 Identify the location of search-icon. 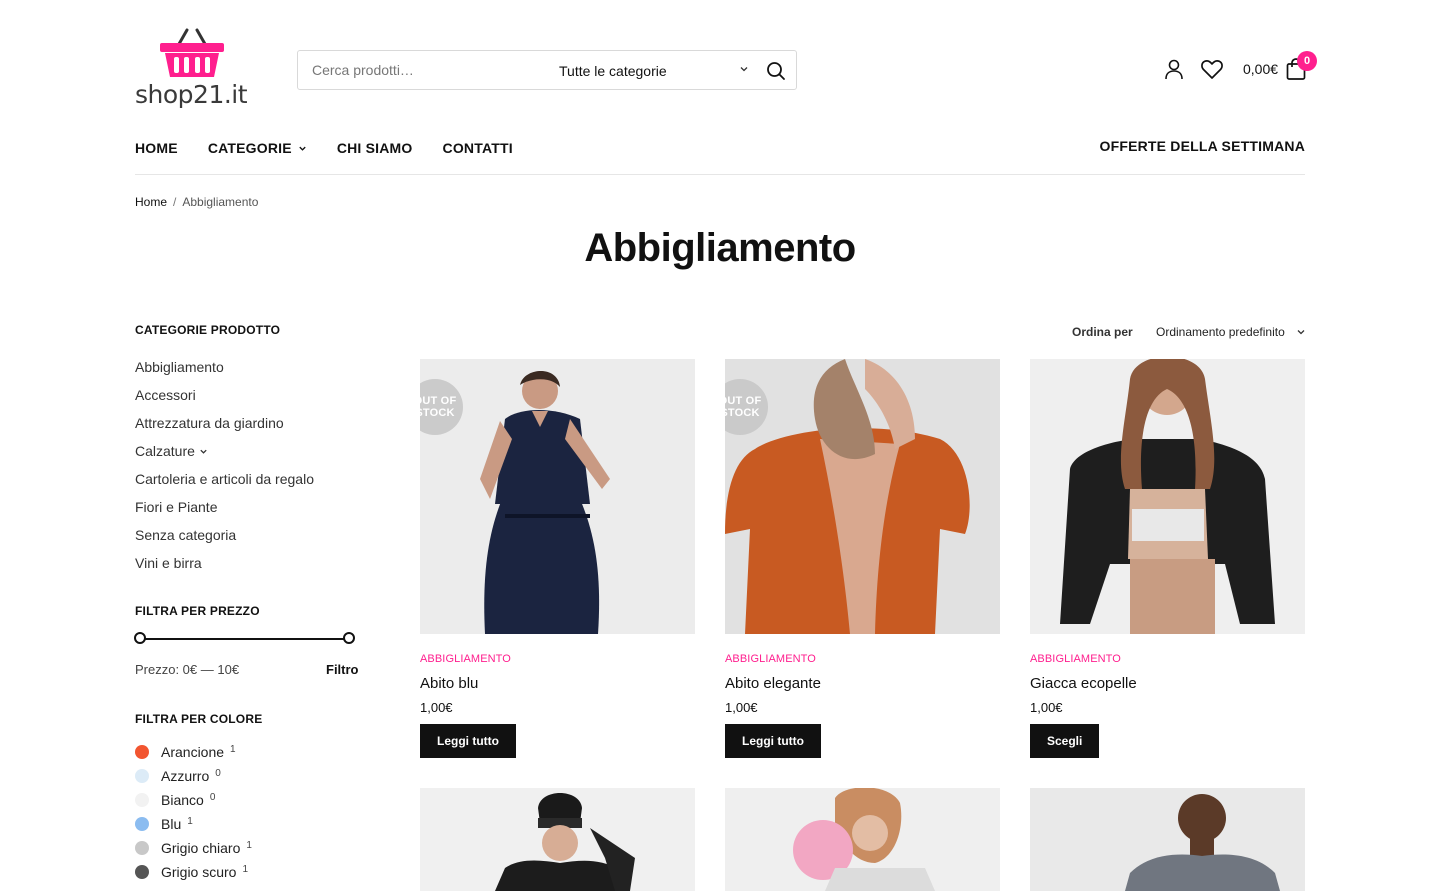
(776, 71).